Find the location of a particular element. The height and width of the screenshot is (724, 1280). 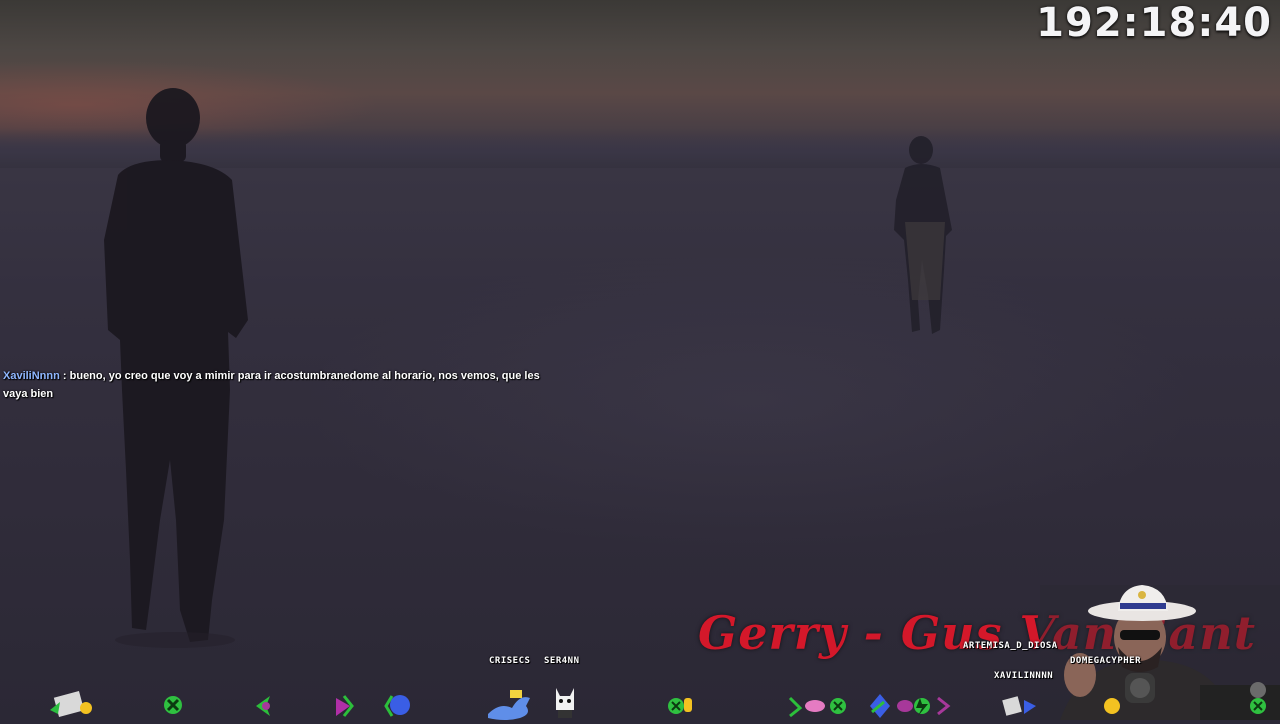

purple-arrow-icon is located at coordinates (345, 706).